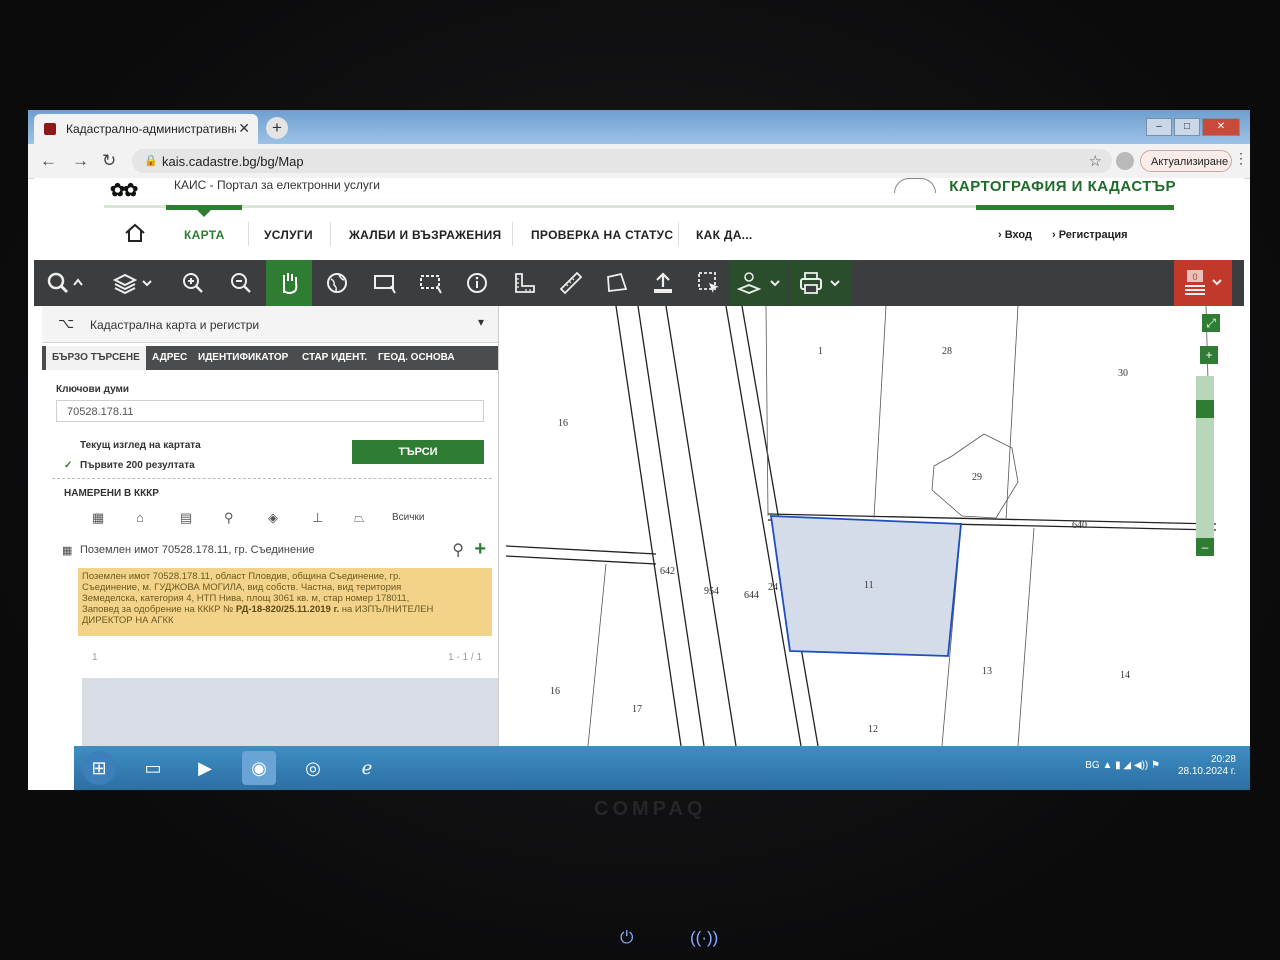 The width and height of the screenshot is (1280, 960). What do you see at coordinates (1125, 161) in the screenshot?
I see `profile-avatar-icon` at bounding box center [1125, 161].